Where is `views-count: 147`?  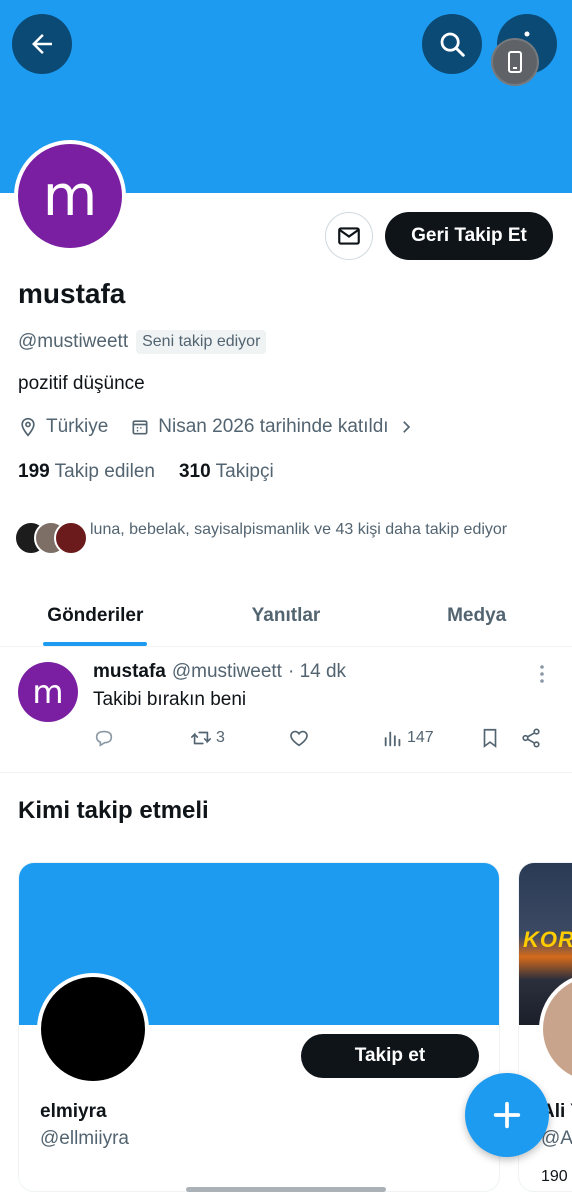
views-count: 147 is located at coordinates (420, 737).